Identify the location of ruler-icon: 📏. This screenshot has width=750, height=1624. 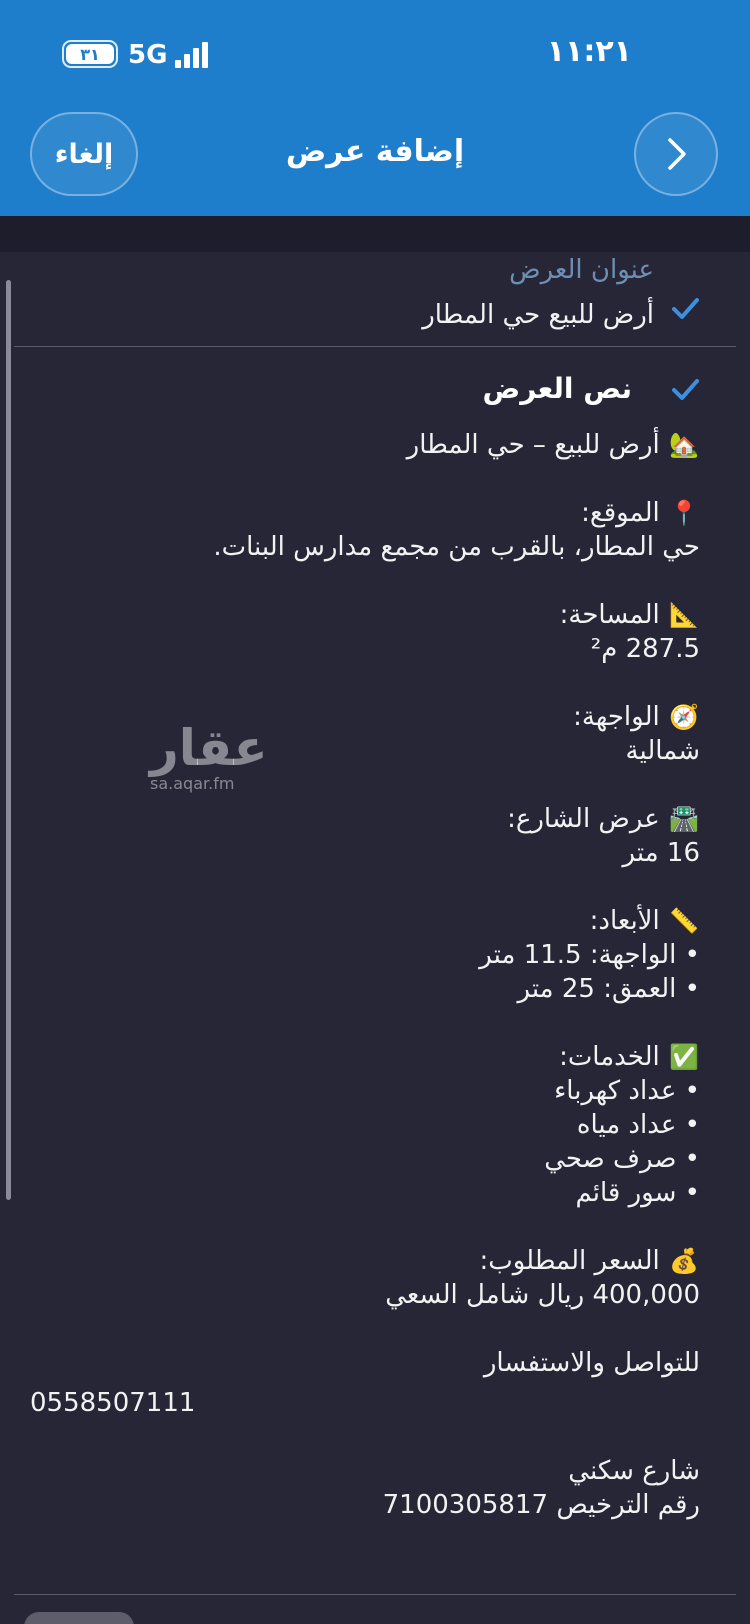
(684, 921).